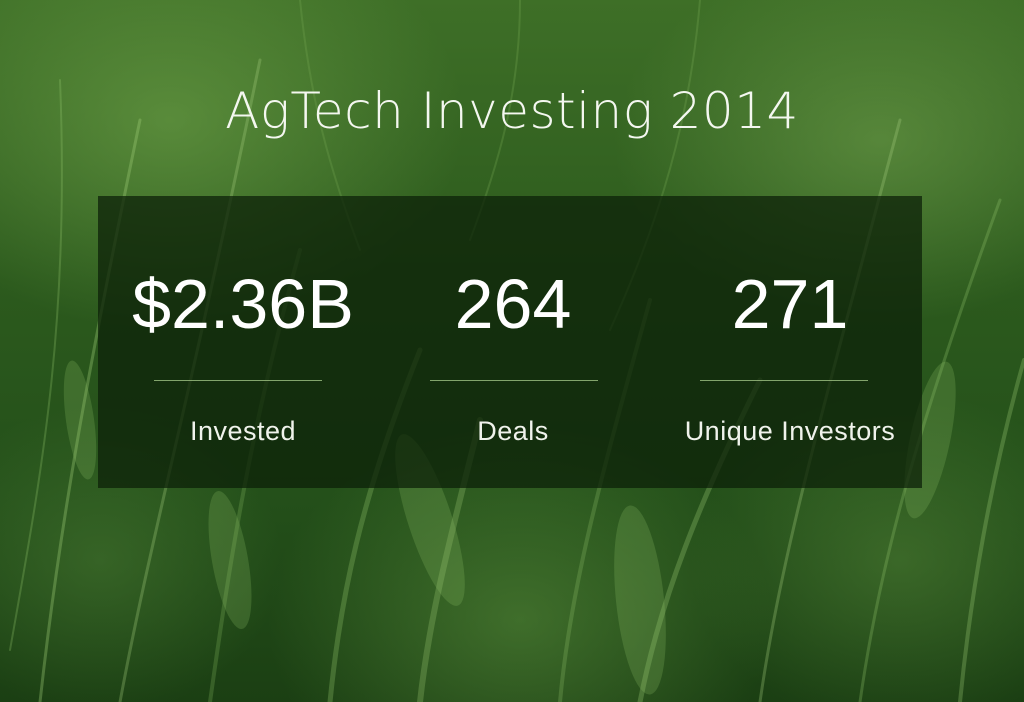  Describe the element at coordinates (790, 304) in the screenshot. I see `stat-value: 271` at that location.